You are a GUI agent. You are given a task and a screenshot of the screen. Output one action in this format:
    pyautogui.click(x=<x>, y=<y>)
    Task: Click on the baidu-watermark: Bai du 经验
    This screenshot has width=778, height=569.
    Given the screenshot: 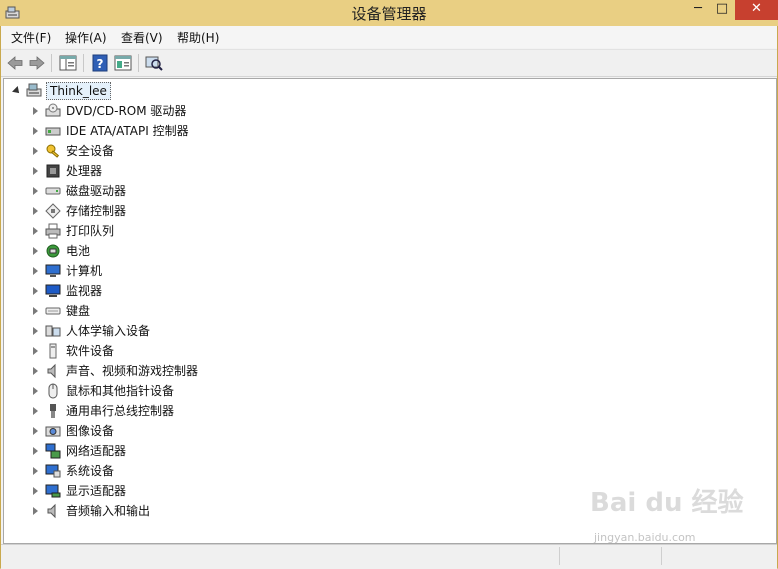 What is the action you would take?
    pyautogui.click(x=667, y=503)
    